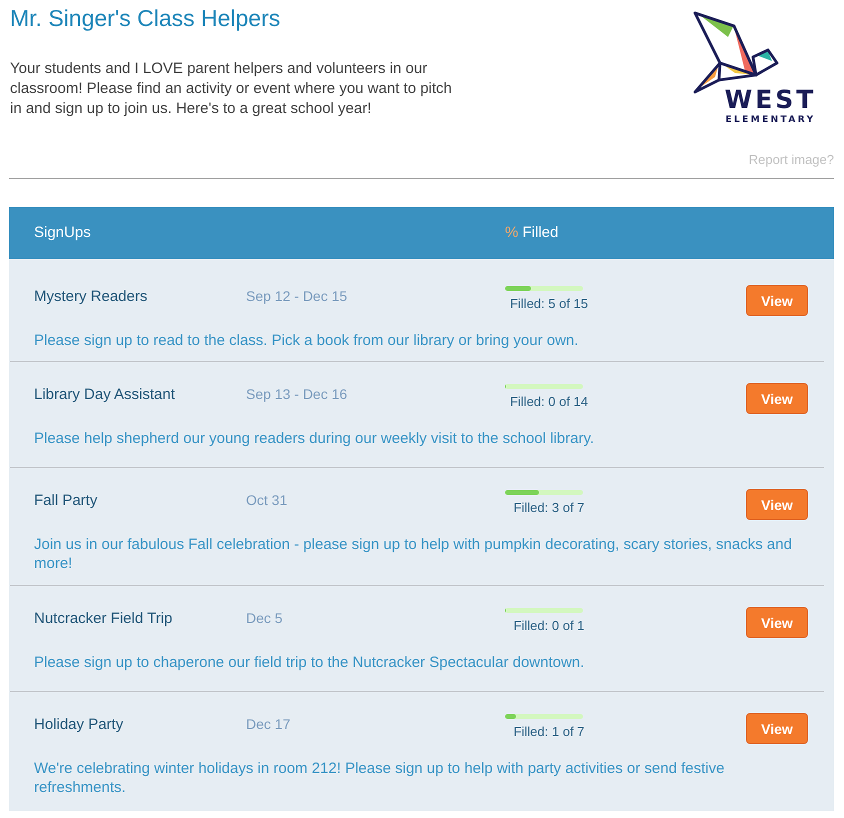  What do you see at coordinates (531, 233) in the screenshot?
I see `column-header: % Filled` at bounding box center [531, 233].